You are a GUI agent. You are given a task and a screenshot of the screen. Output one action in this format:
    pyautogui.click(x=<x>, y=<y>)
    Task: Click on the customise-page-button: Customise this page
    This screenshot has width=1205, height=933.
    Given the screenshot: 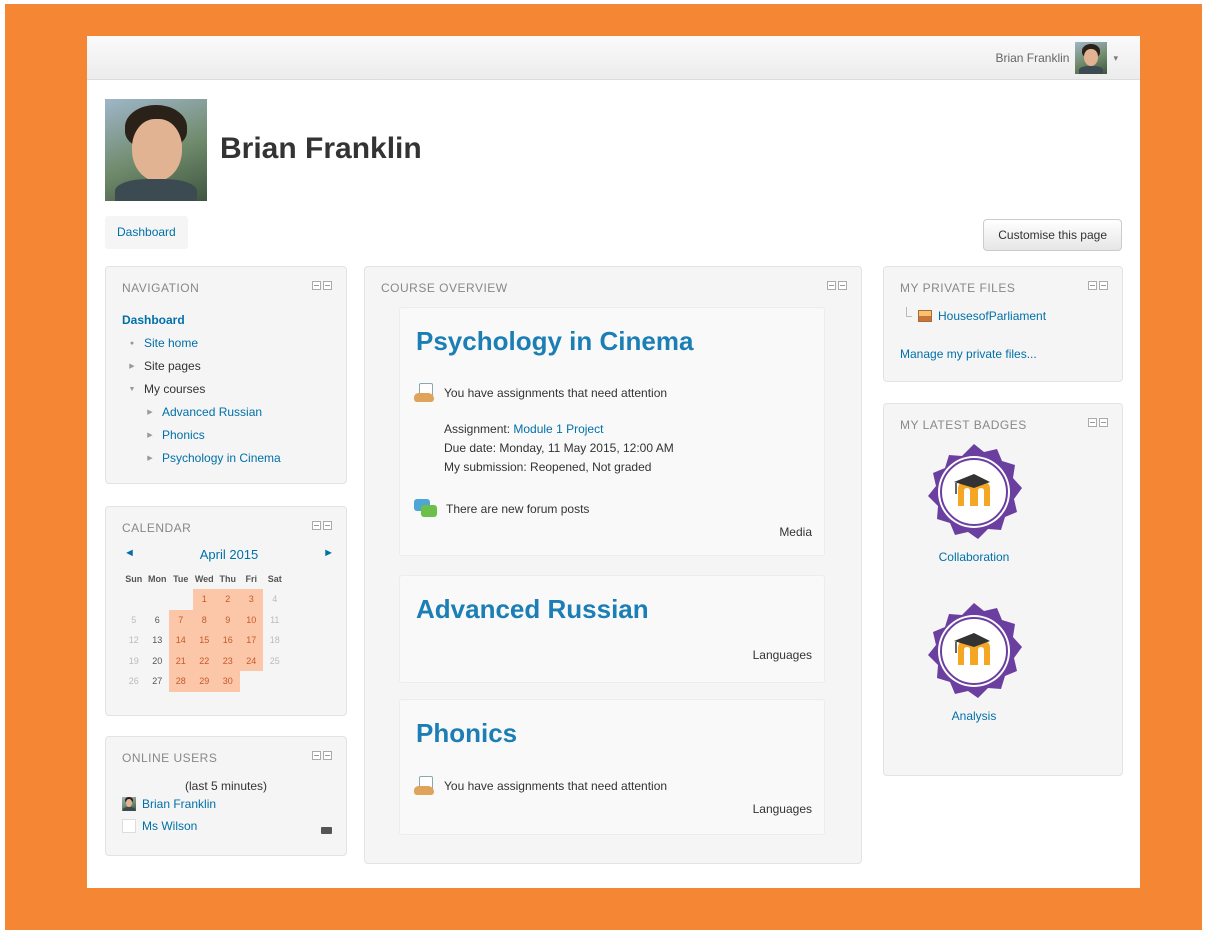 What is the action you would take?
    pyautogui.click(x=1052, y=235)
    